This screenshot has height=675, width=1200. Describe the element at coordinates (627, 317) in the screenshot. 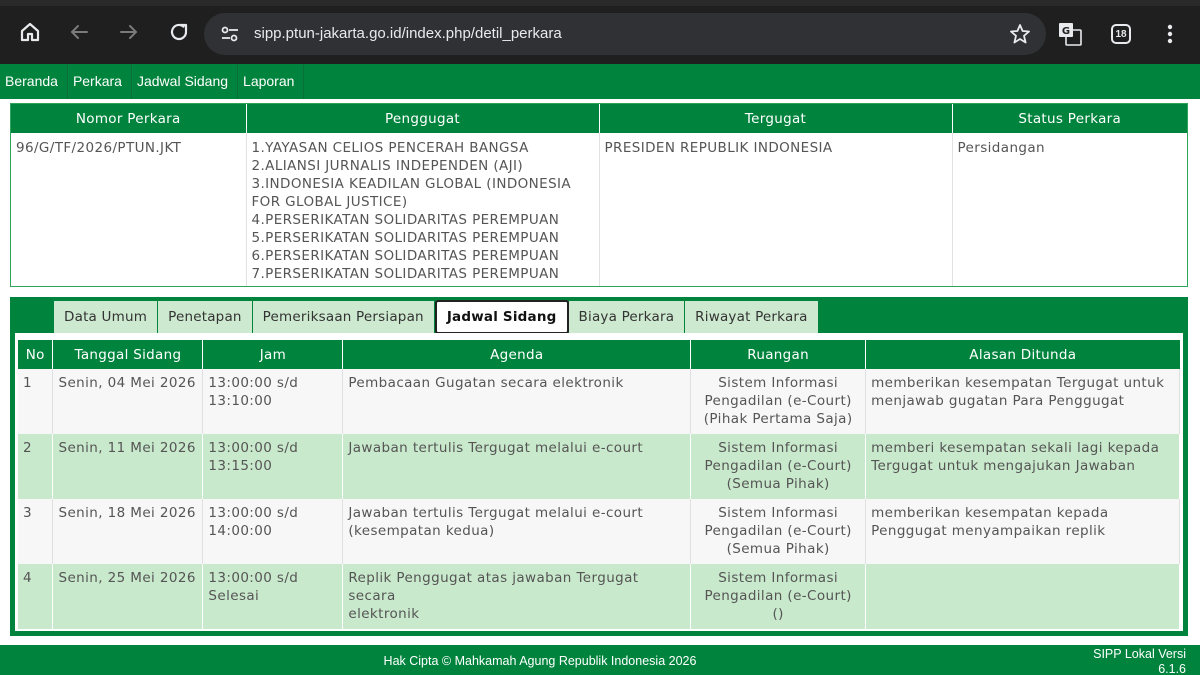

I see `tab-biaya-perkara: Biaya Perkara` at that location.